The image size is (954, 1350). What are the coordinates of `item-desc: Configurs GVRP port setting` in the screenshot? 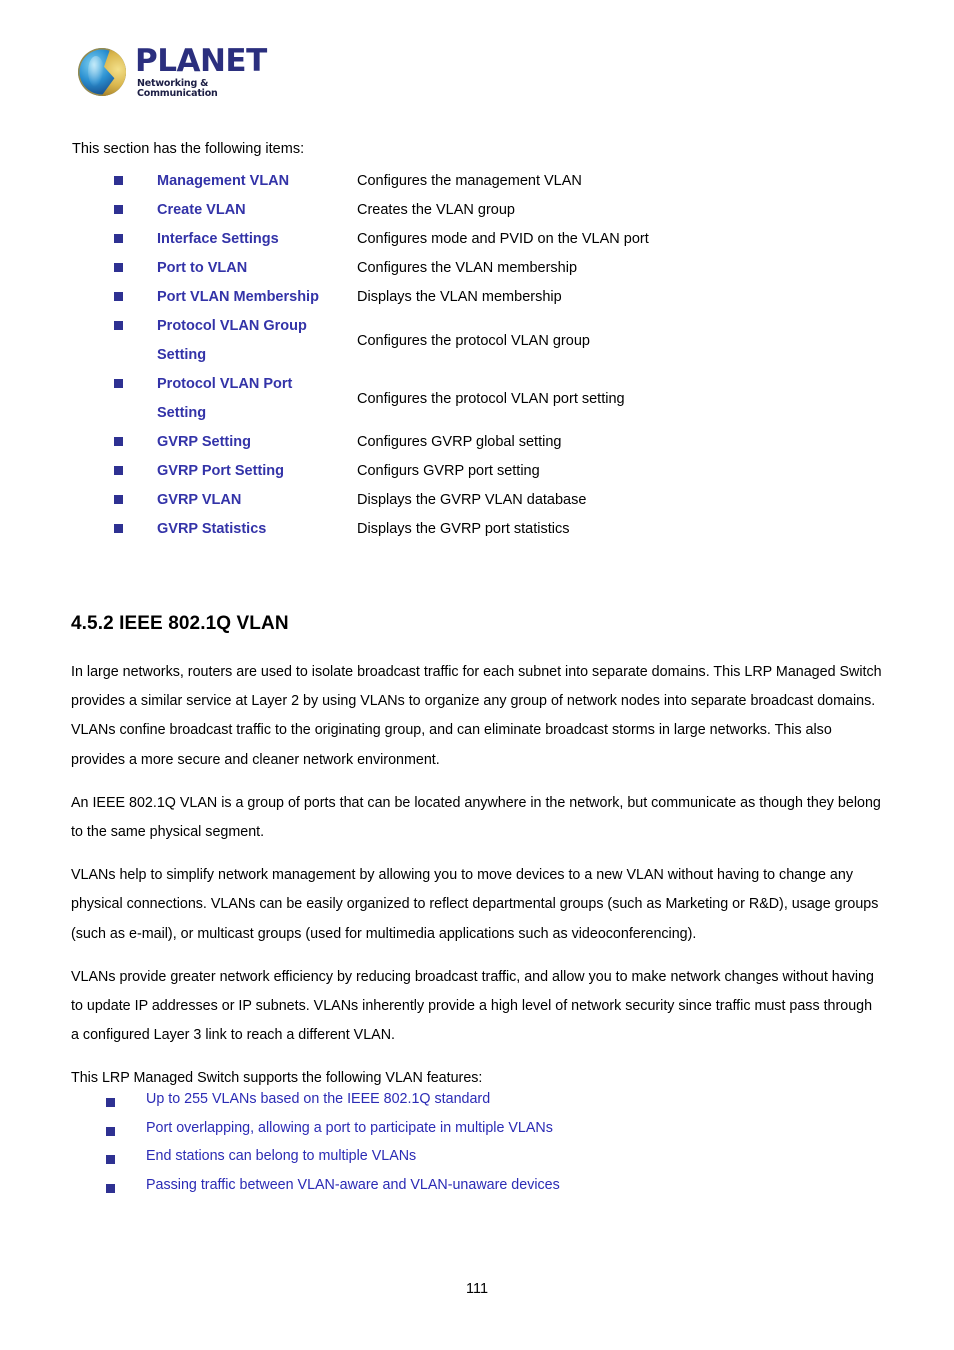 It's located at (448, 471).